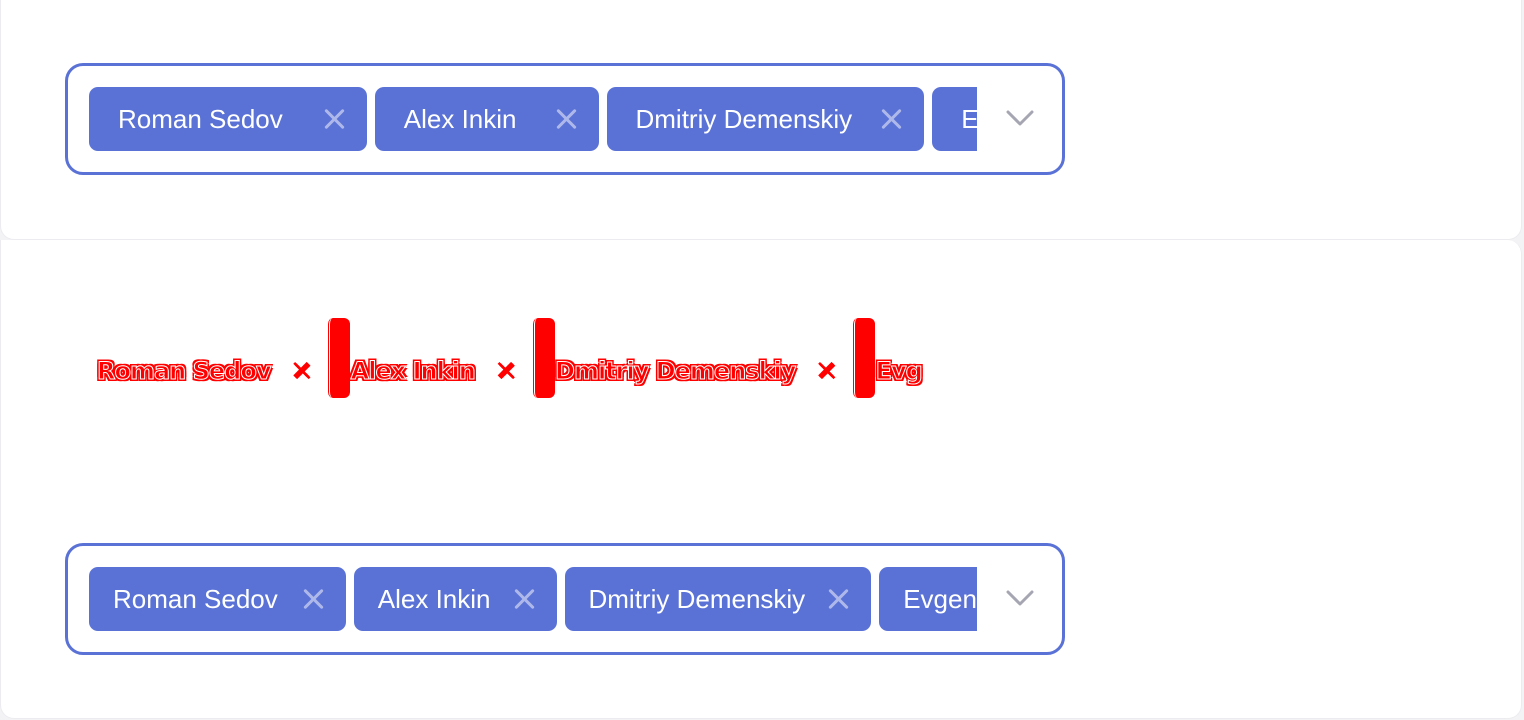 The width and height of the screenshot is (1524, 720). What do you see at coordinates (899, 371) in the screenshot?
I see `glitch-chip-label: Evg` at bounding box center [899, 371].